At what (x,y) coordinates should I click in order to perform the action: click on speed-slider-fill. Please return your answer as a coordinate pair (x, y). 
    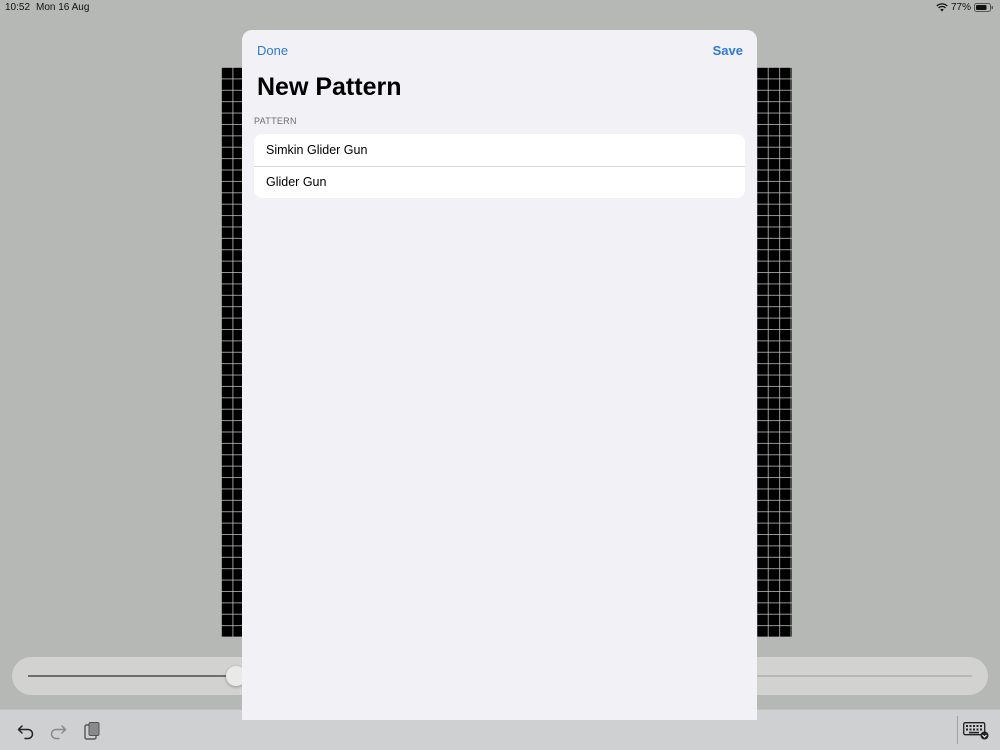
    Looking at the image, I should click on (132, 676).